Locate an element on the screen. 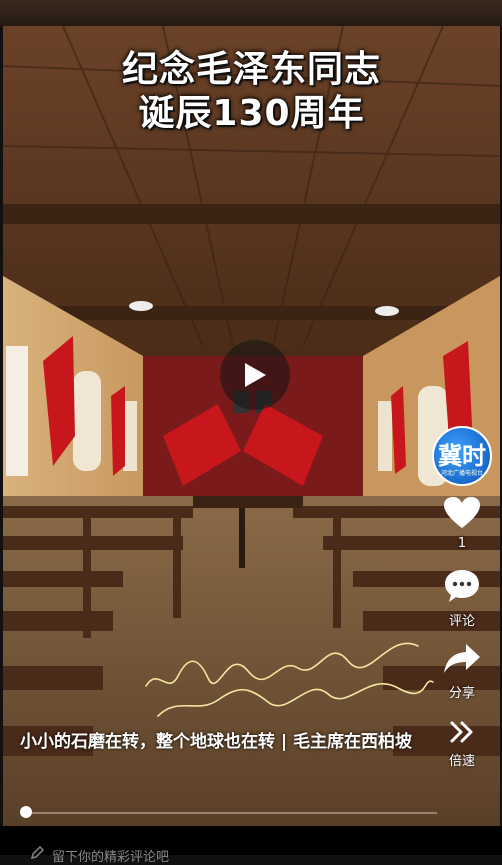  avatar-subtext: 河北广播电视台 is located at coordinates (461, 473).